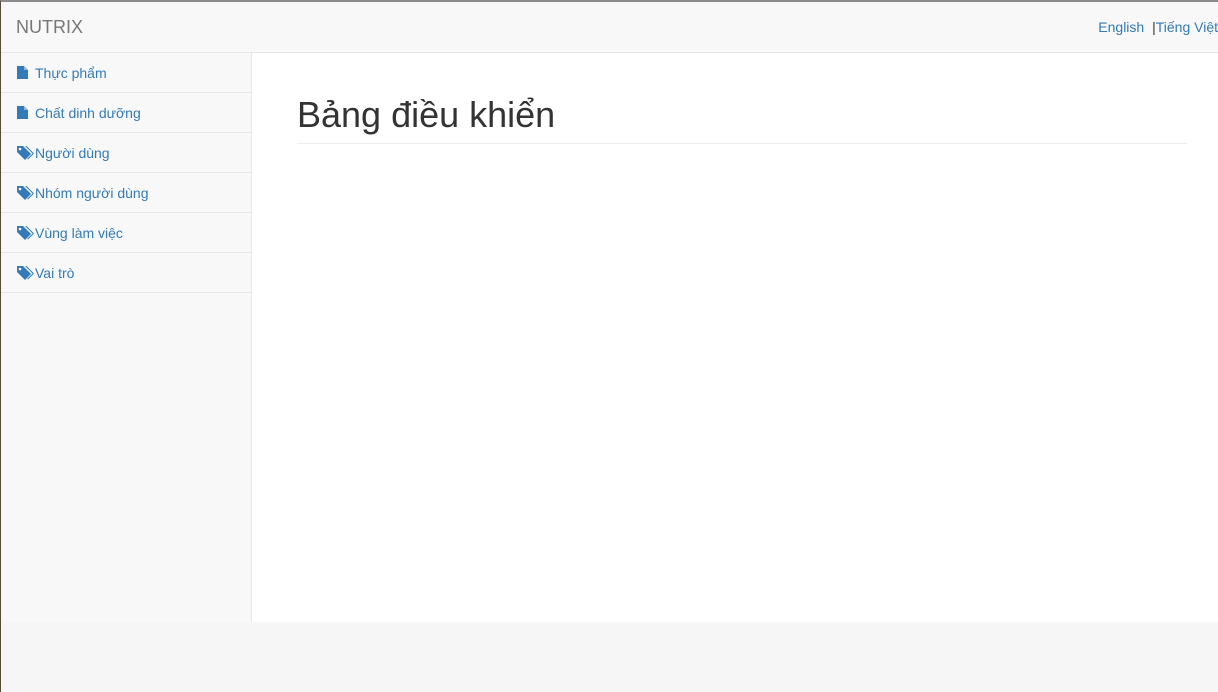  I want to click on sidebar-item-label: Chất dinh dưỡng, so click(88, 112).